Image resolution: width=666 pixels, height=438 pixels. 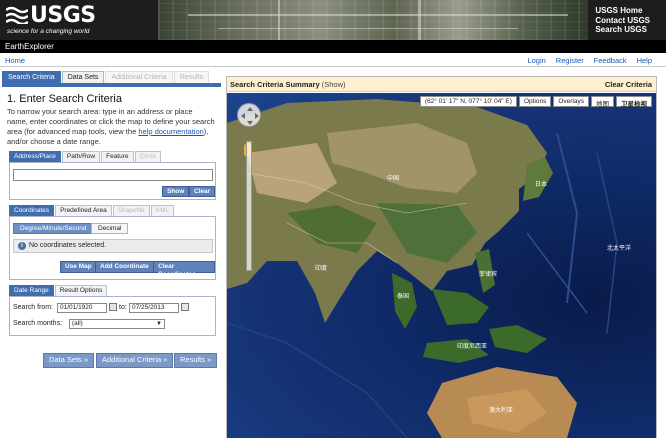 What do you see at coordinates (373, 20) in the screenshot?
I see `header-aerial-image` at bounding box center [373, 20].